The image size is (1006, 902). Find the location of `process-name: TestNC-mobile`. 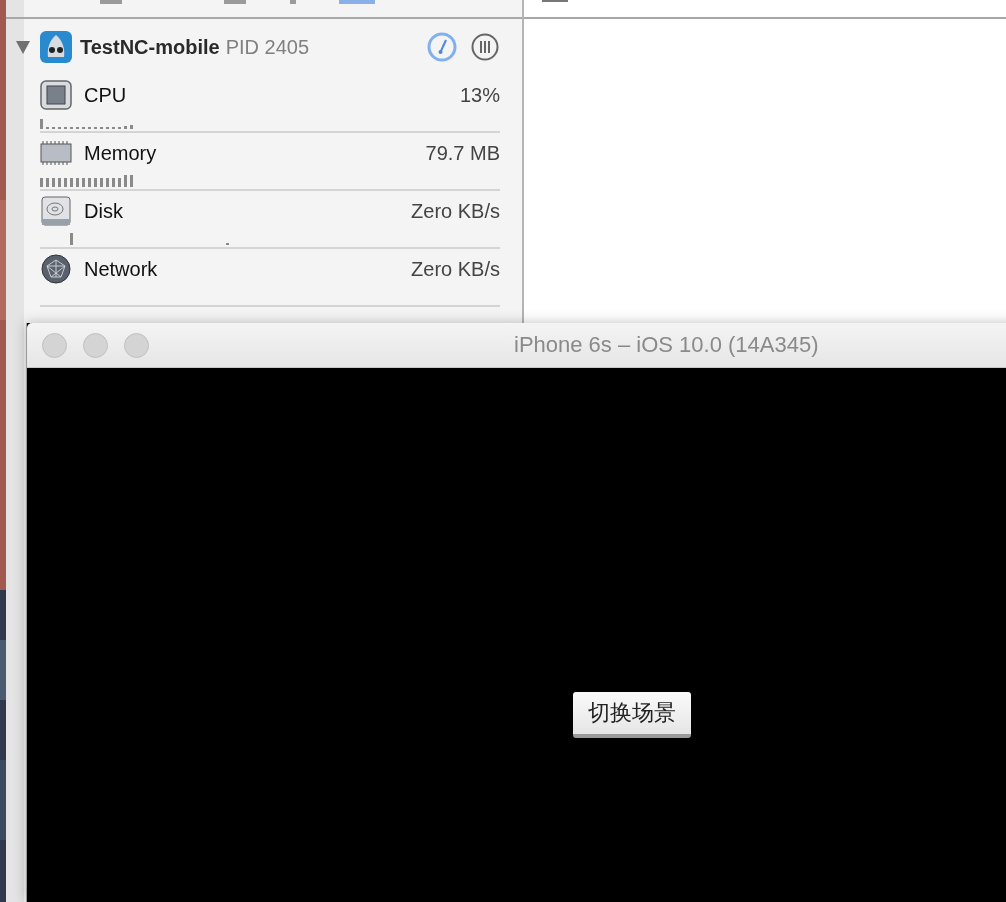

process-name: TestNC-mobile is located at coordinates (150, 47).